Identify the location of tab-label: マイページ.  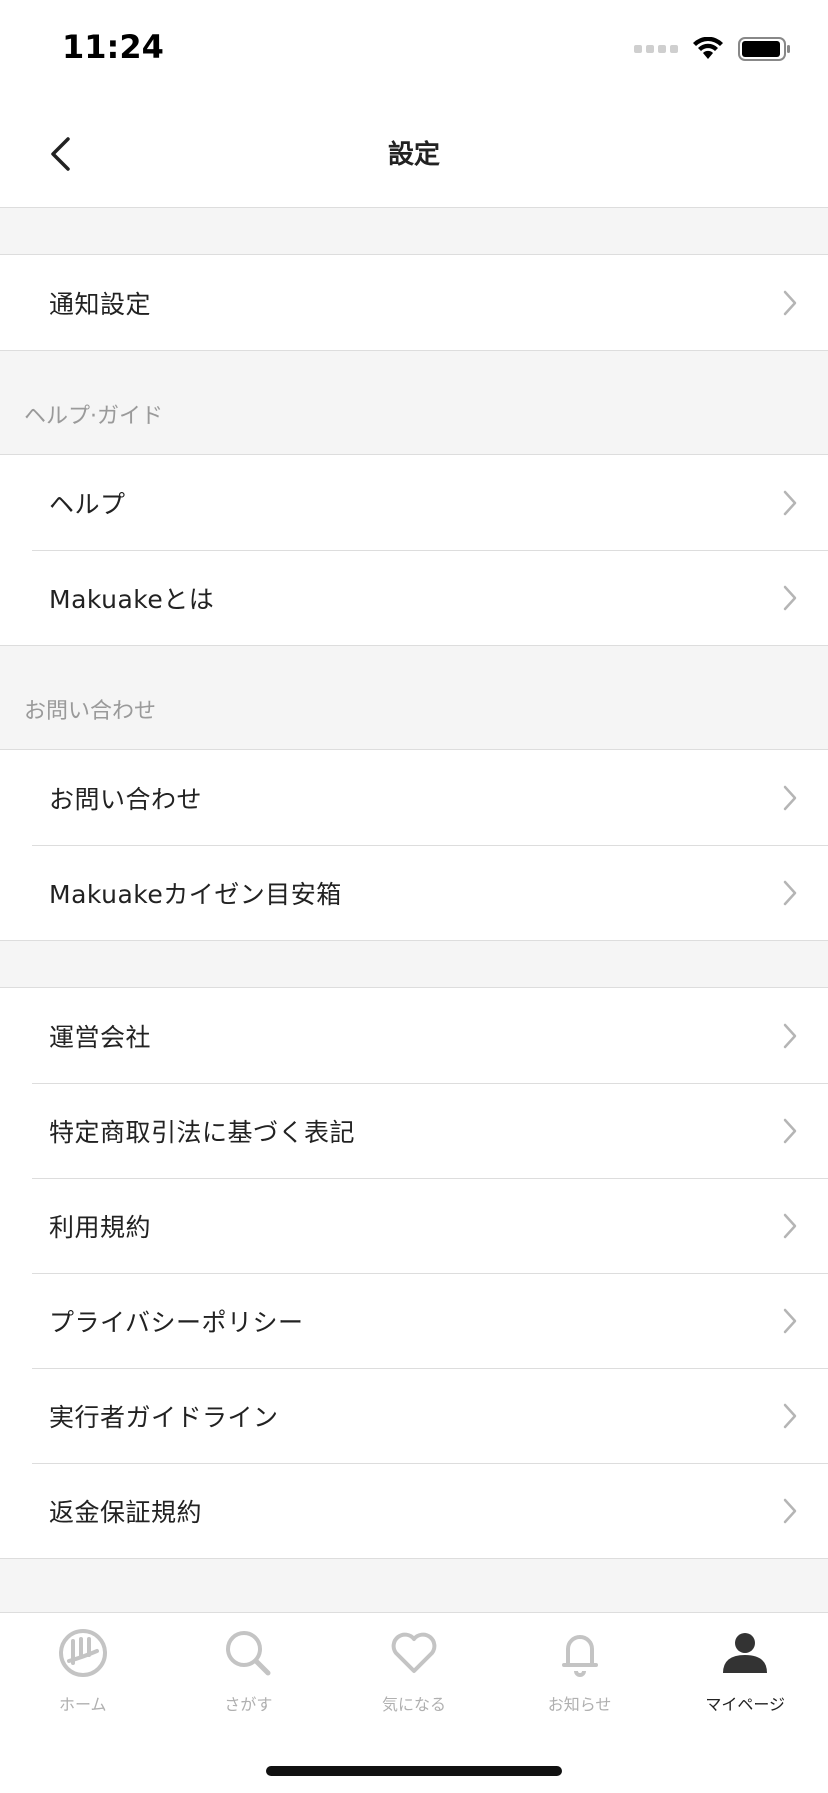
(745, 1704).